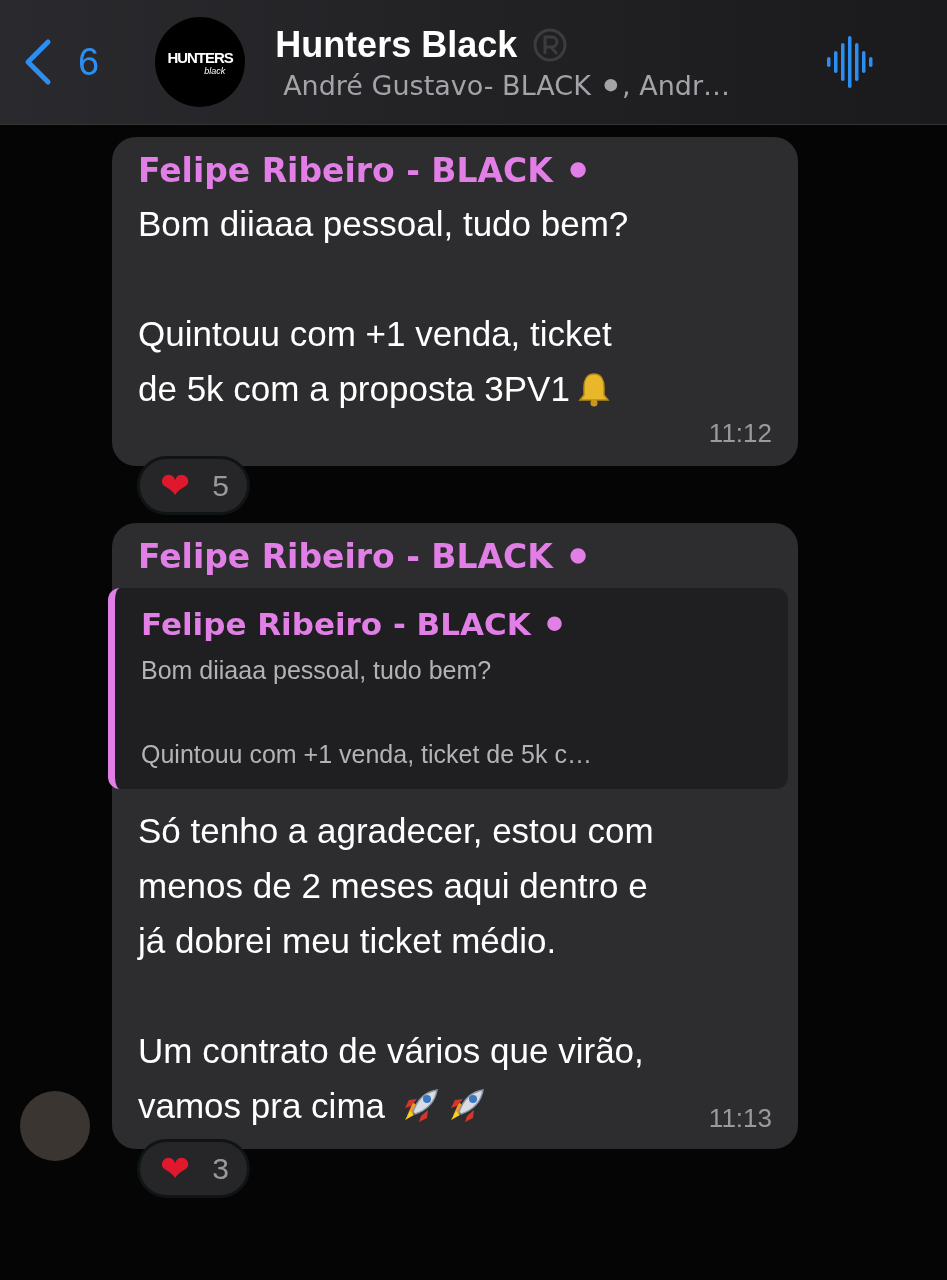 The image size is (947, 1280). Describe the element at coordinates (739, 433) in the screenshot. I see `message-time: 11:12` at that location.